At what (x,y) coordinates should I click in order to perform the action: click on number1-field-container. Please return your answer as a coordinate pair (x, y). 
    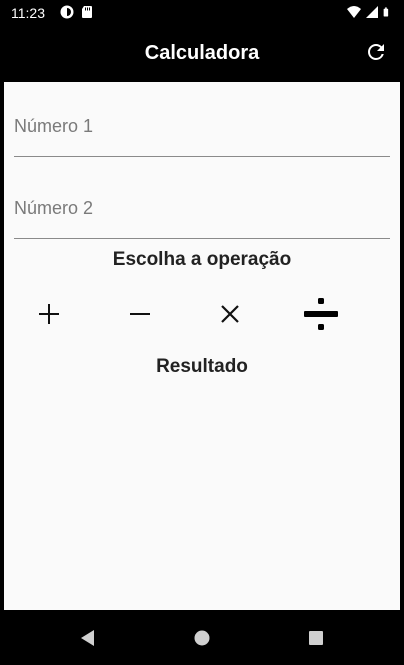
    Looking at the image, I should click on (202, 126).